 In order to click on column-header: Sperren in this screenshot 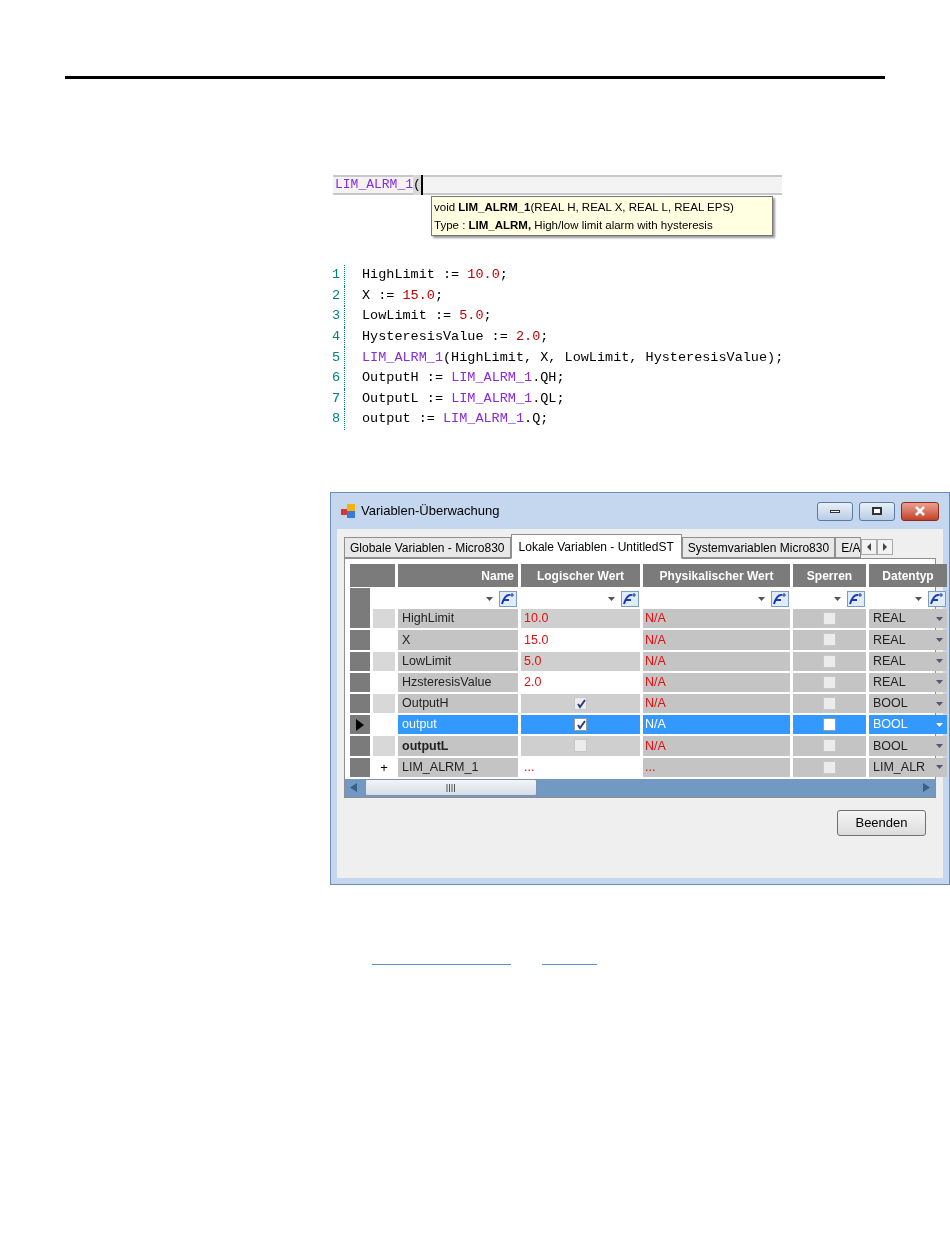, I will do `click(829, 576)`.